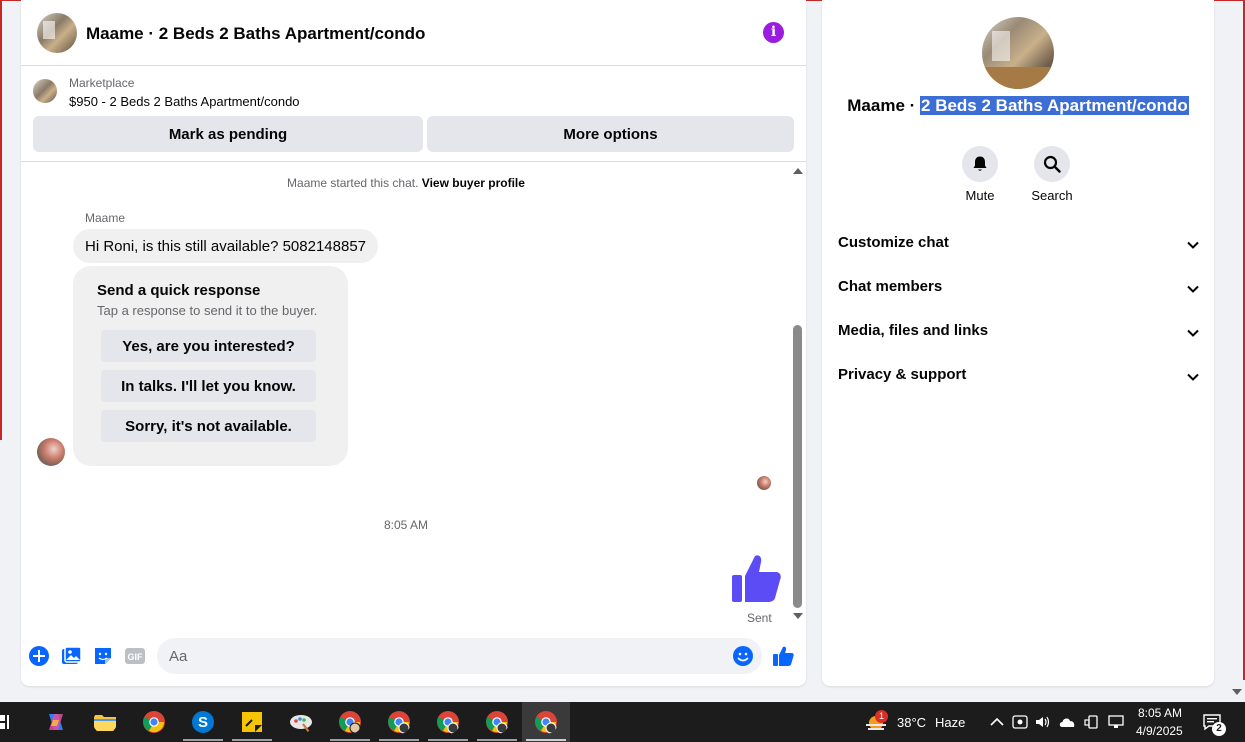 The image size is (1245, 742). I want to click on buyer-avatar, so click(51, 452).